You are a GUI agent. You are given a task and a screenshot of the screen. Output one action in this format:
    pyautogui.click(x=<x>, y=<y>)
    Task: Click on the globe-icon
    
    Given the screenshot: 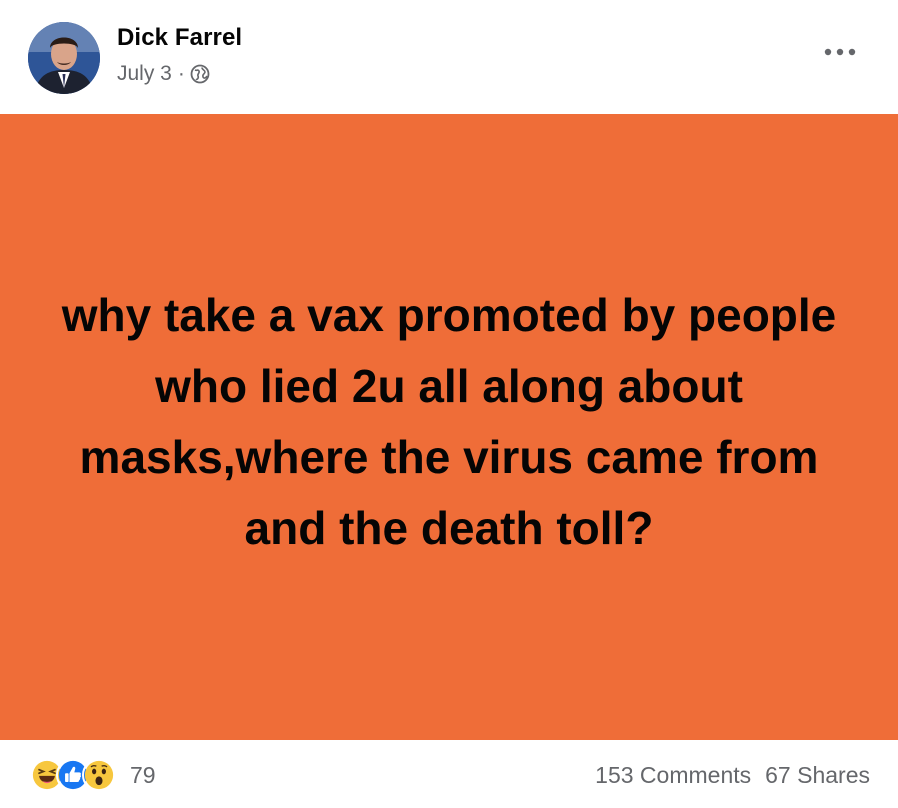 What is the action you would take?
    pyautogui.click(x=200, y=74)
    